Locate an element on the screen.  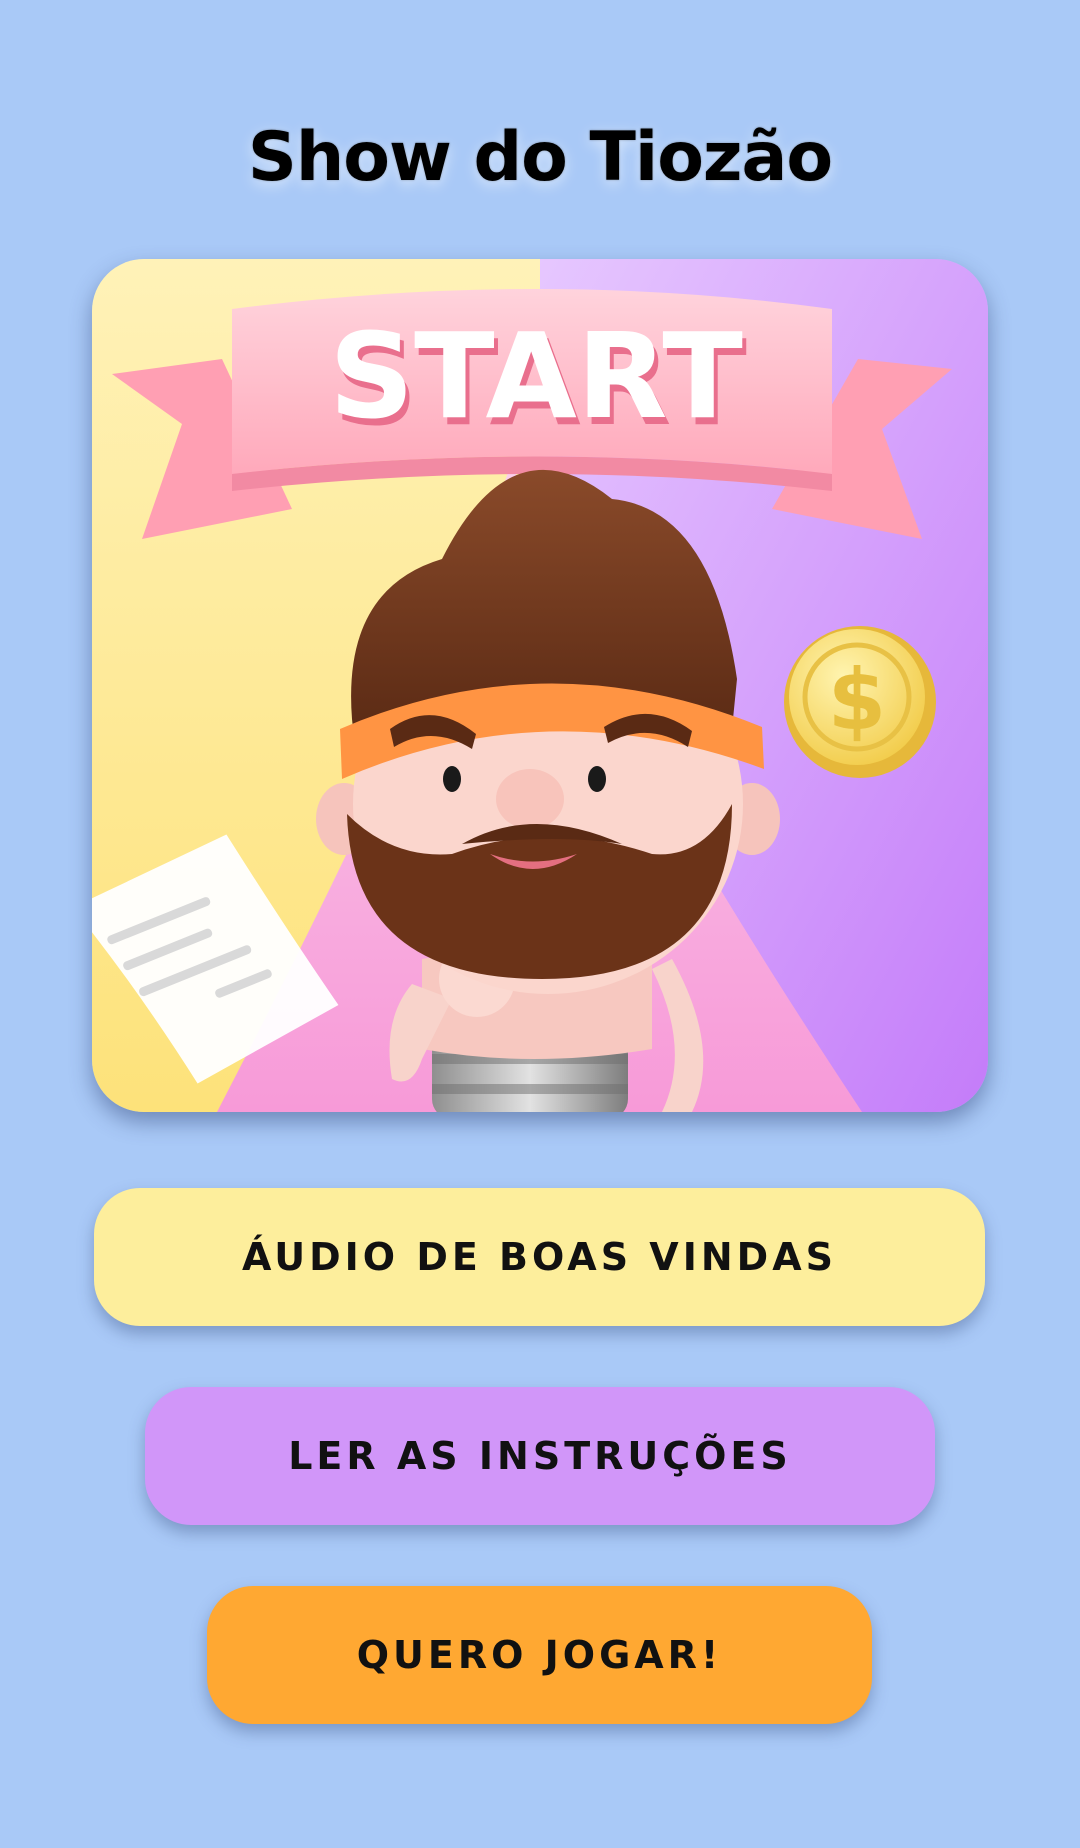
welcome-audio-button: ÁUDIO DE BOAS VINDAS is located at coordinates (539, 1257).